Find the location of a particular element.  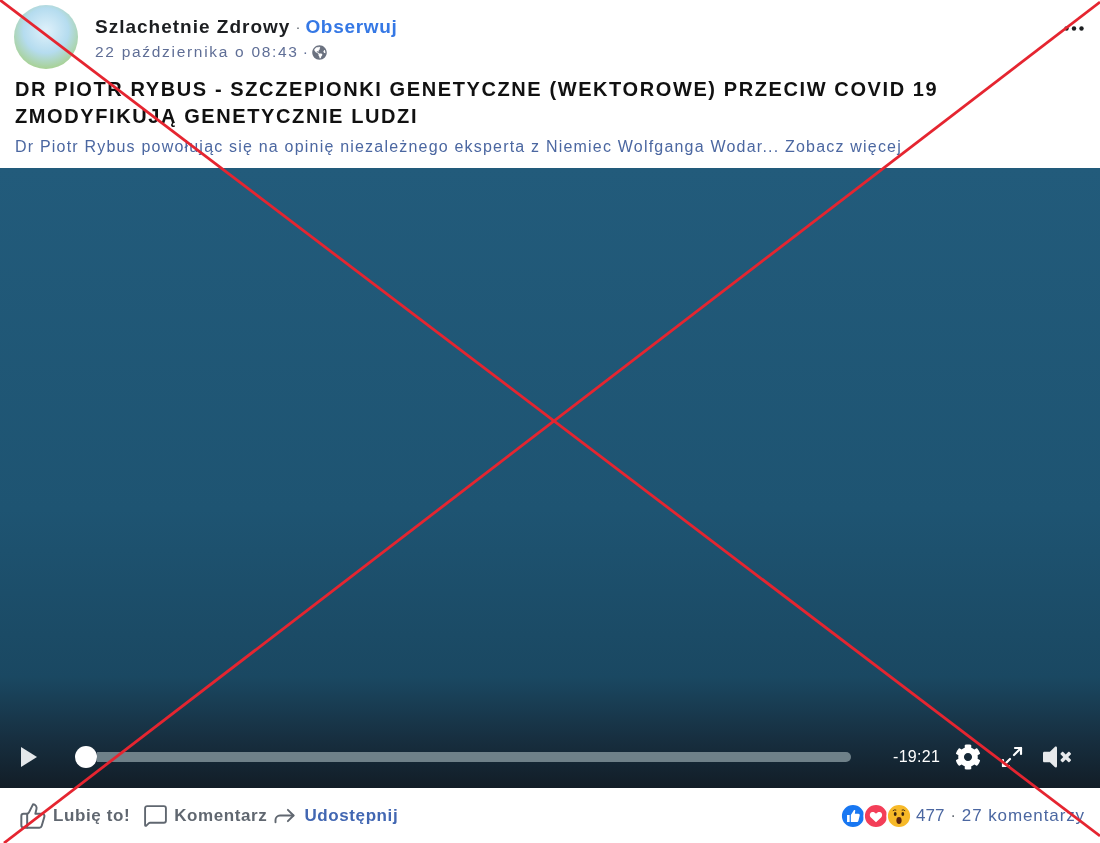

progress-thumb is located at coordinates (86, 757).